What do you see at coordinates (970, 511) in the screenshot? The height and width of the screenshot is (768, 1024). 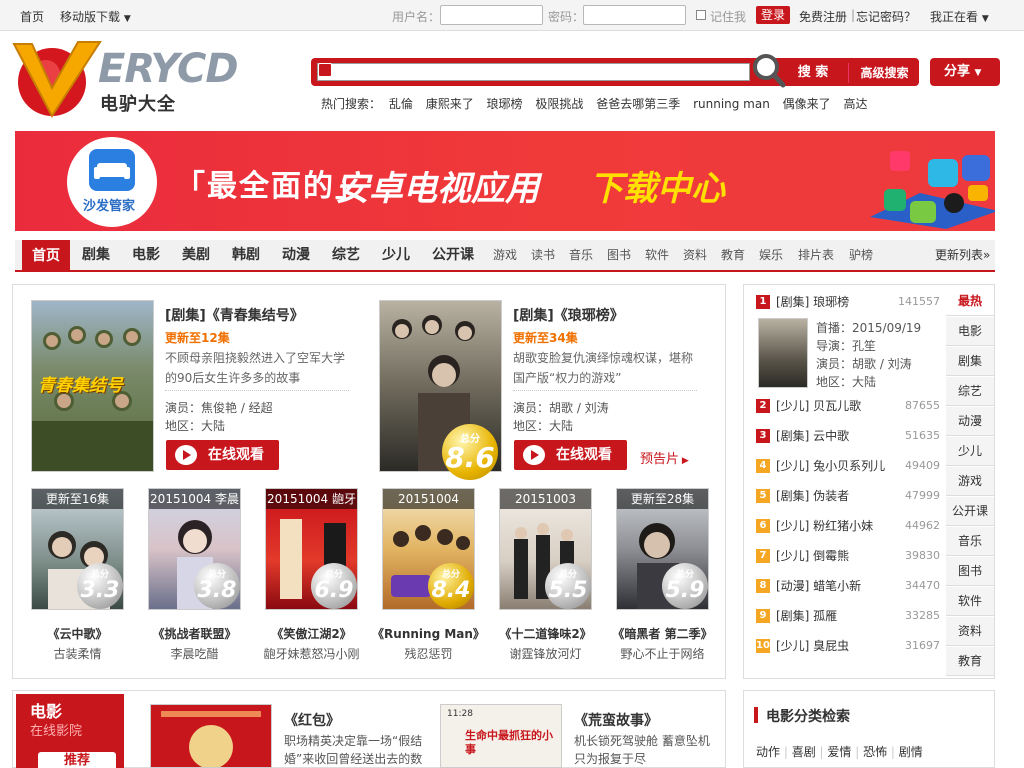 I see `tab-course: 公开课` at bounding box center [970, 511].